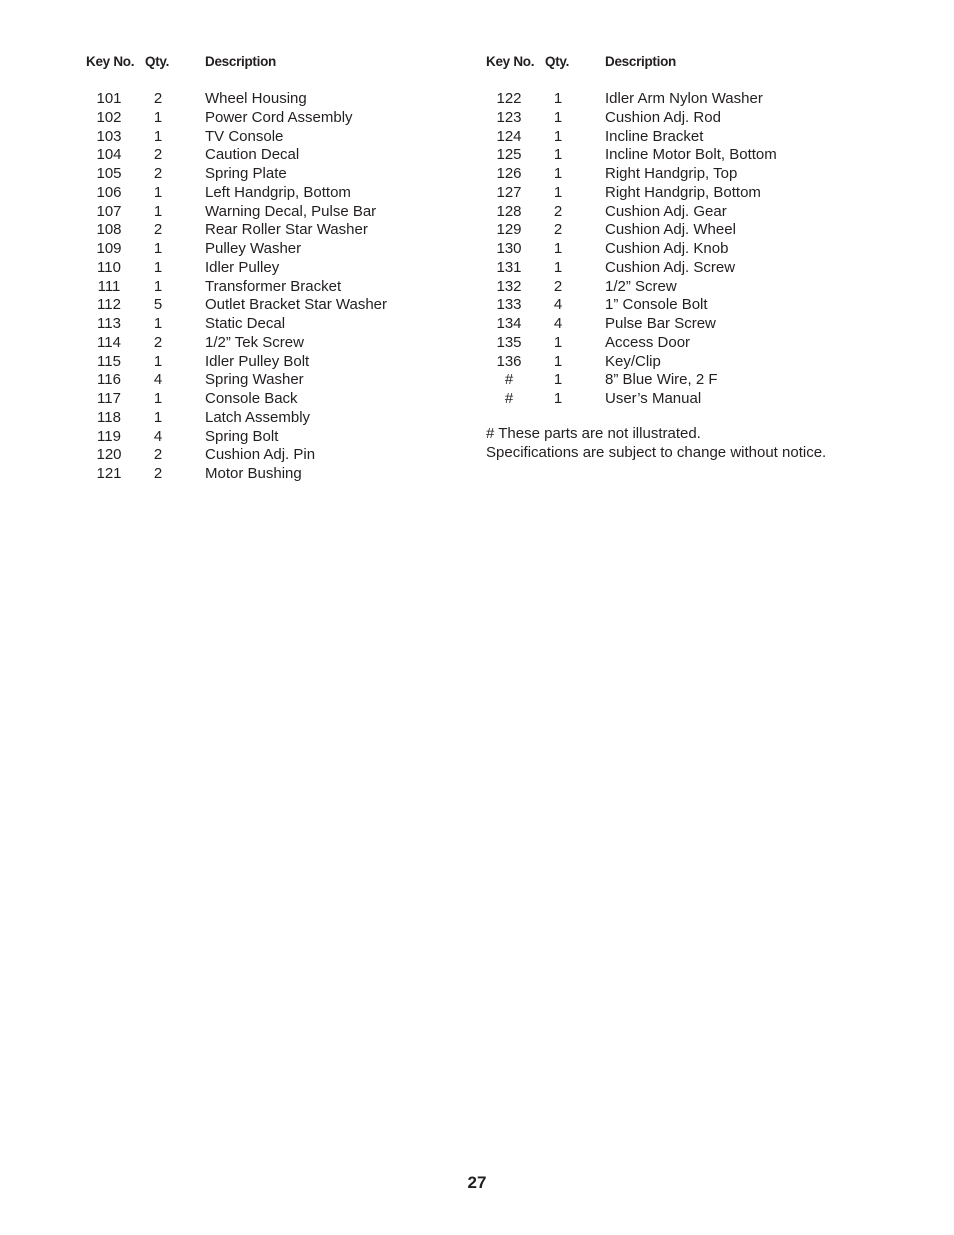  What do you see at coordinates (683, 192) in the screenshot?
I see `part-description: Right Handgrip, Bottom` at bounding box center [683, 192].